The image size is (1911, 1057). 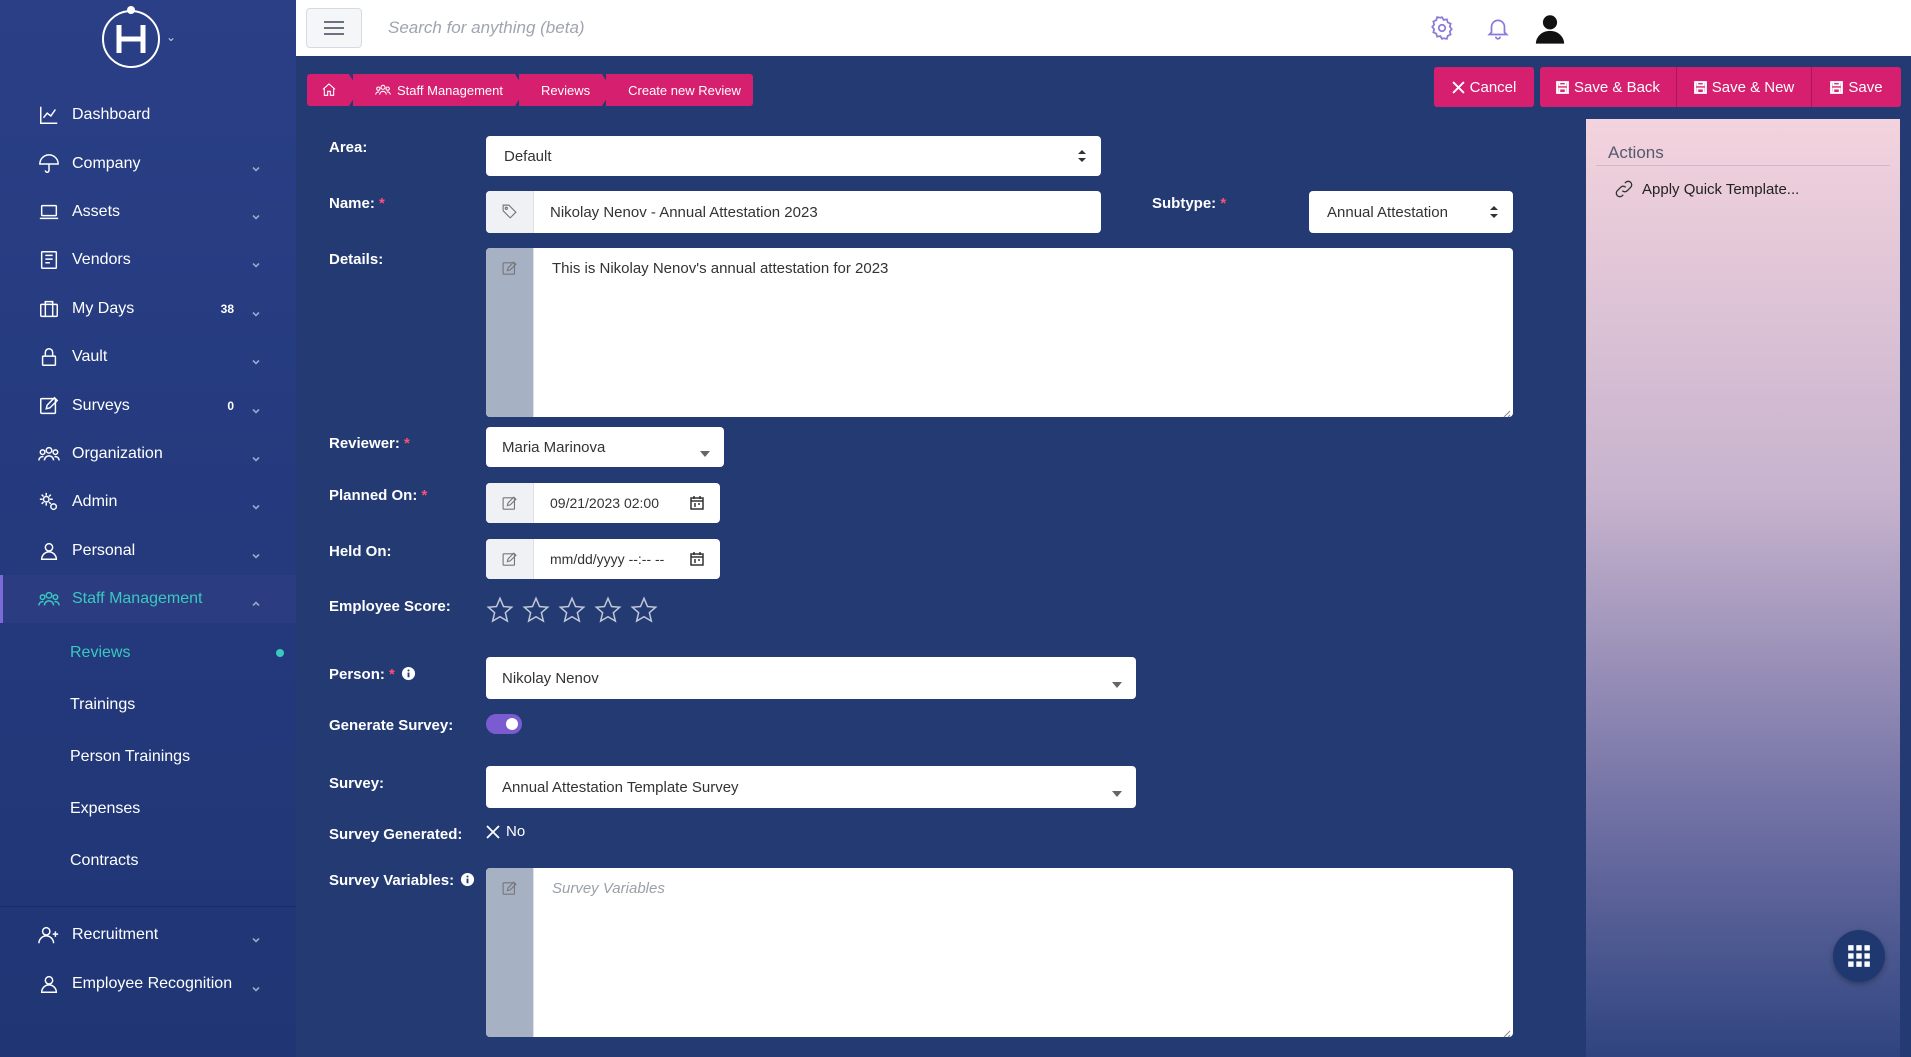 I want to click on cancel-button: Cancel, so click(x=1484, y=87).